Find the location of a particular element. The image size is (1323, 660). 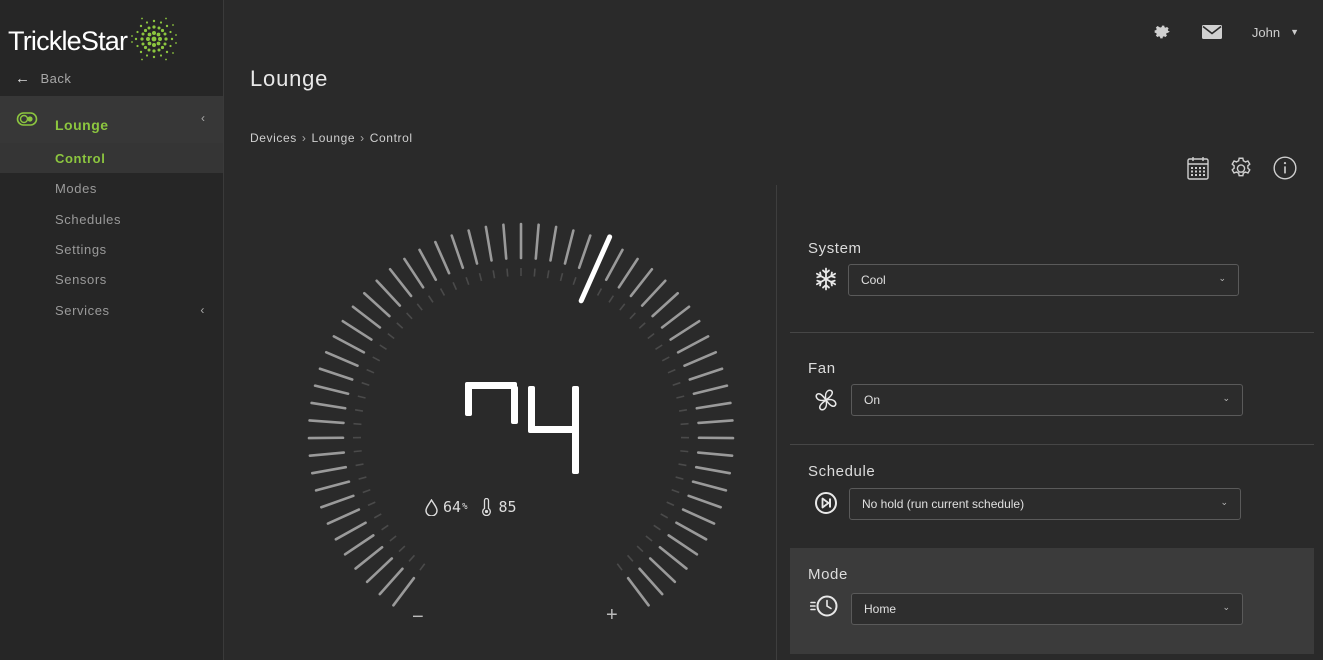

schedule-label: Schedule is located at coordinates (842, 471).